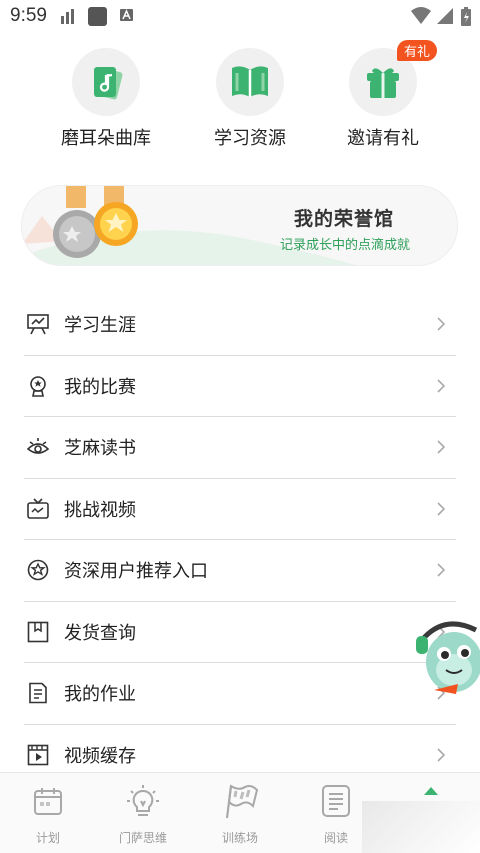  Describe the element at coordinates (47, 838) in the screenshot. I see `nav-label: 计划` at that location.